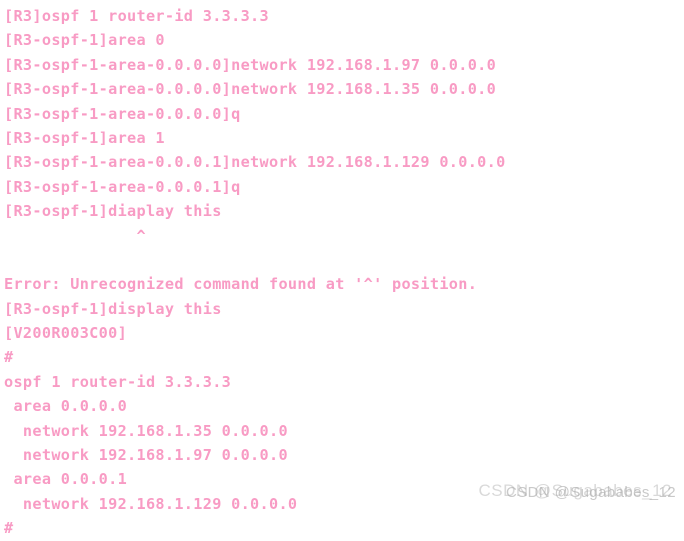  Describe the element at coordinates (122, 186) in the screenshot. I see `console-line-cmd-quit-area-1: [R3-ospf-1-area-0.0.0.1]q` at that location.